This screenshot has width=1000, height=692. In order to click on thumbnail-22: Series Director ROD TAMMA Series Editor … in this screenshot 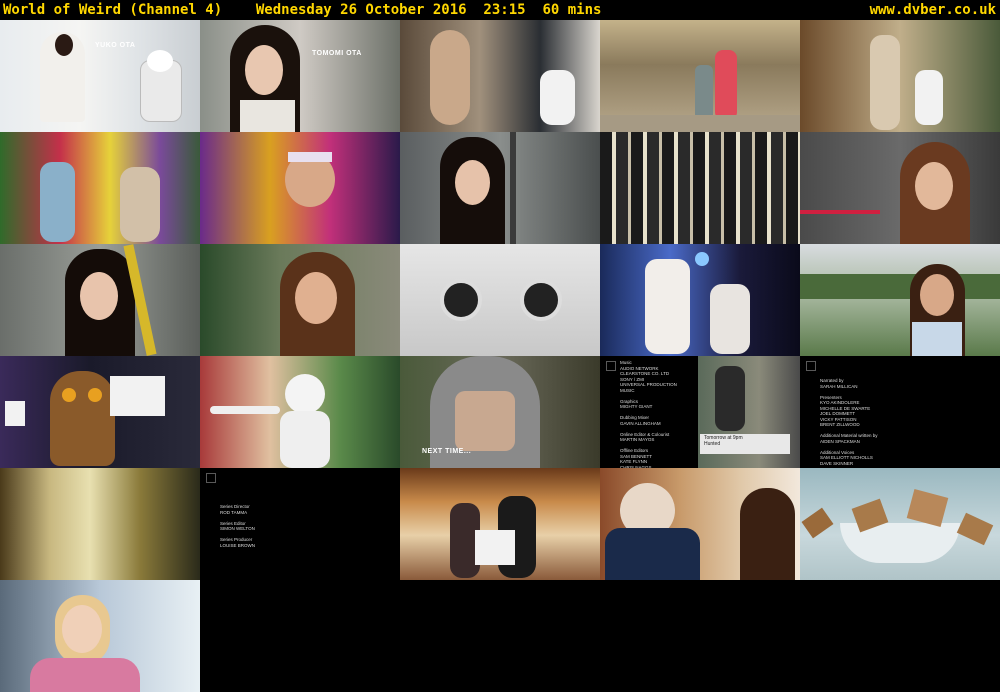, I will do `click(300, 524)`.